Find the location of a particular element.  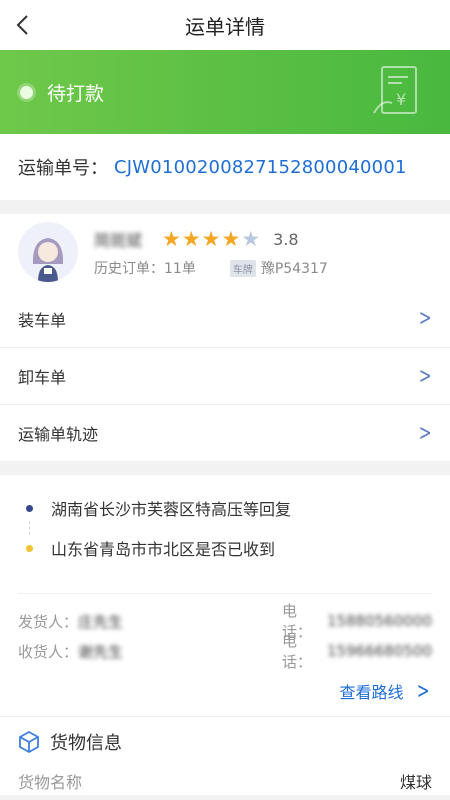

shipper-phone: 15880560000 is located at coordinates (379, 621).